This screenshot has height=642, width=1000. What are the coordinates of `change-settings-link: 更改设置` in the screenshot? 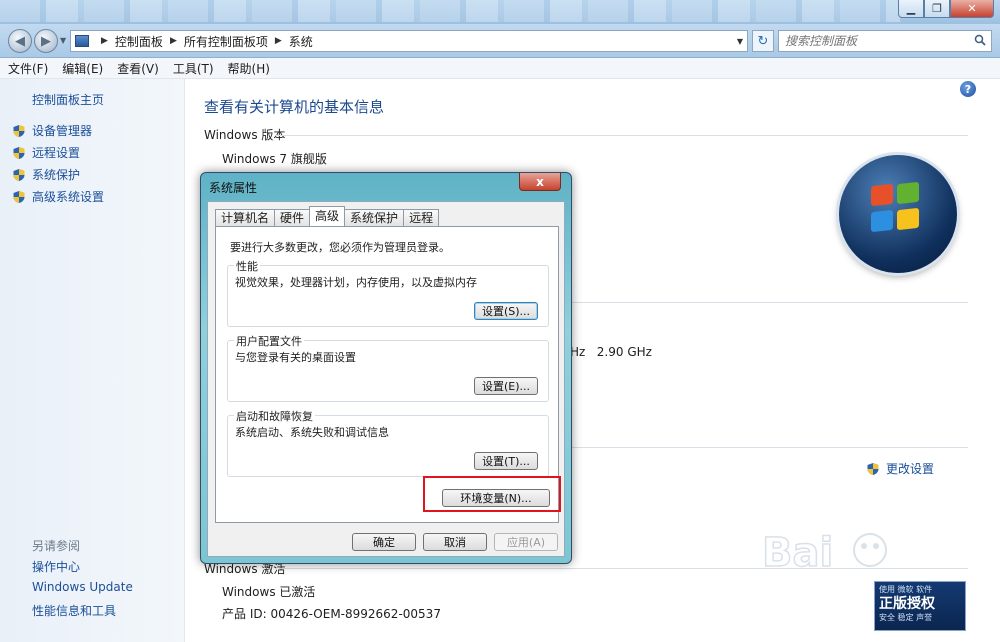 It's located at (900, 468).